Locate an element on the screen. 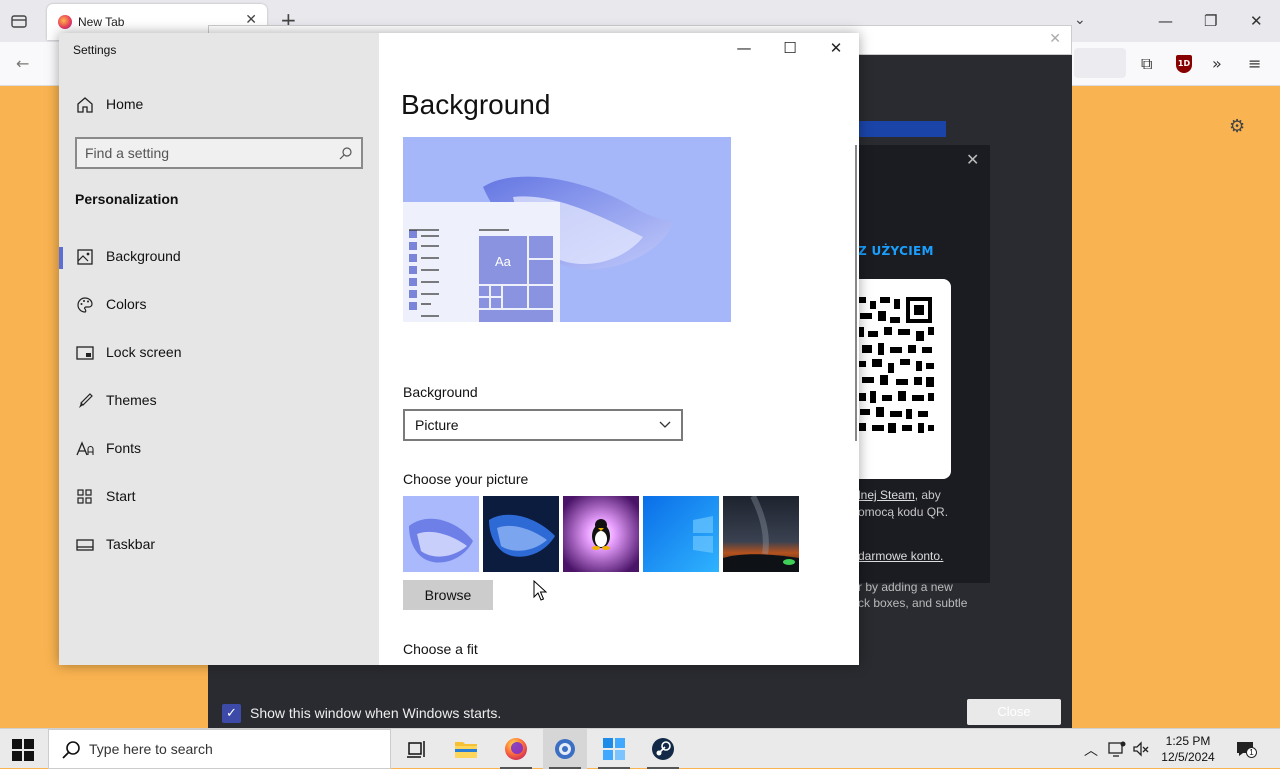  steam-hint-line-1: r by adding a new is located at coordinates (905, 587).